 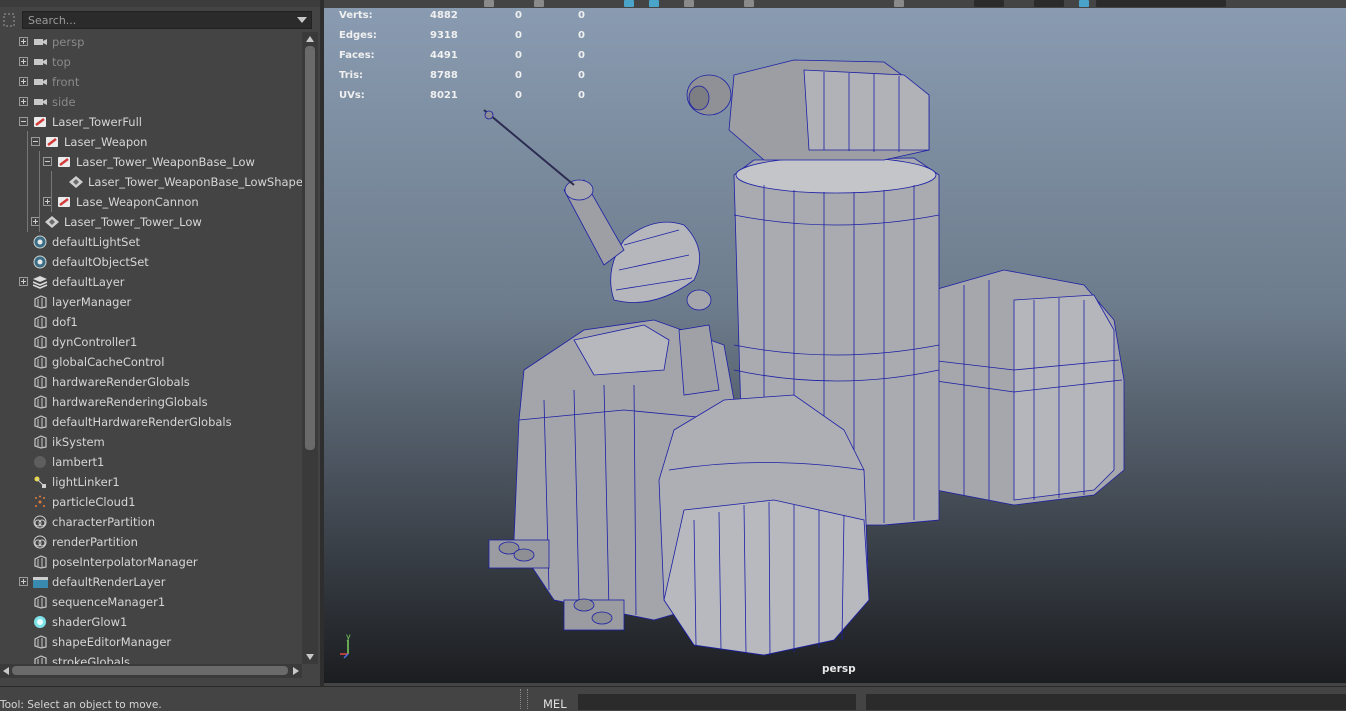 I want to click on outliner-item: poseInterpolatorManager, so click(x=151, y=562).